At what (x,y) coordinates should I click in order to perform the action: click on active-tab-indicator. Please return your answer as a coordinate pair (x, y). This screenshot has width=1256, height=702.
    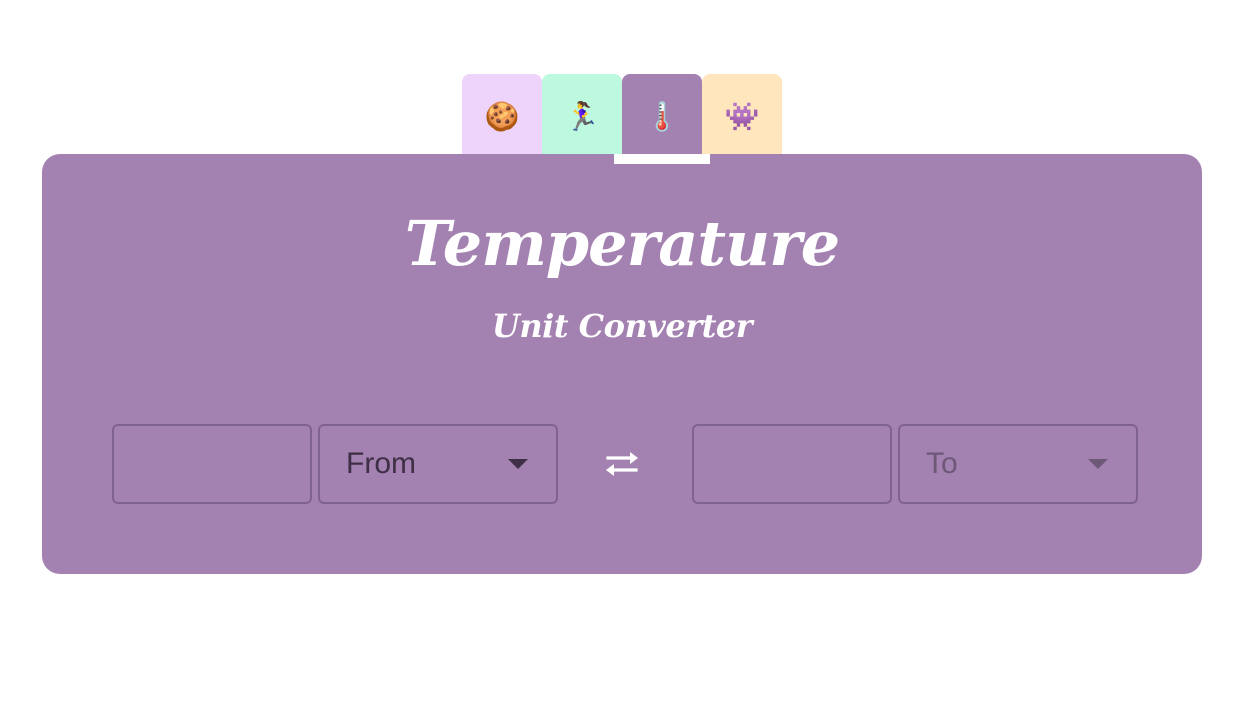
    Looking at the image, I should click on (662, 159).